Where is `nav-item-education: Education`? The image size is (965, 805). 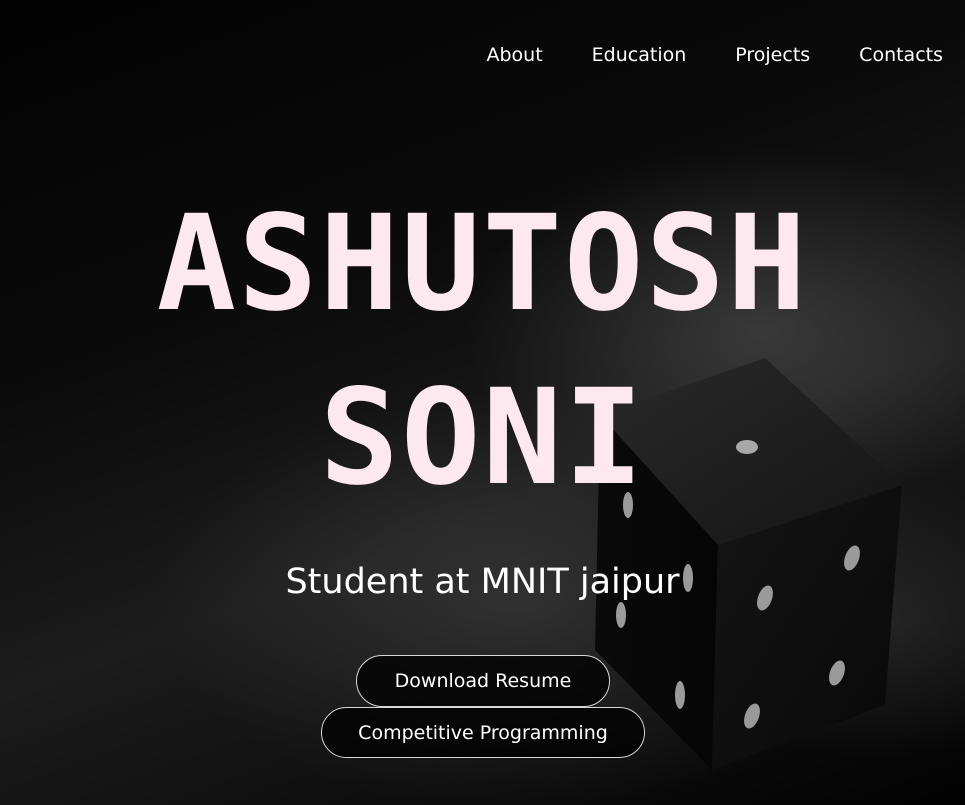 nav-item-education: Education is located at coordinates (639, 55).